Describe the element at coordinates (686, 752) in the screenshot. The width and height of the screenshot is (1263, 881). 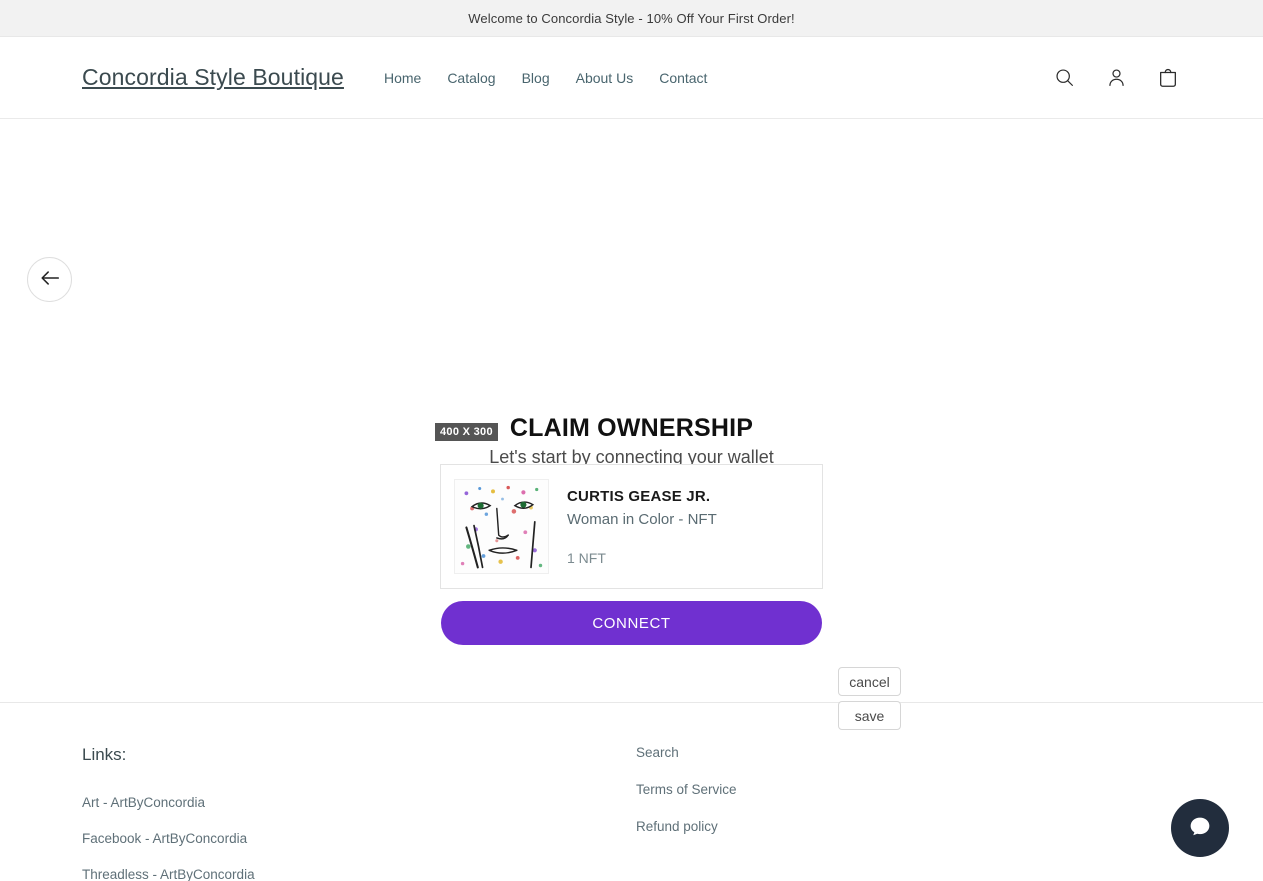
I see `footer-link-search: Search` at that location.